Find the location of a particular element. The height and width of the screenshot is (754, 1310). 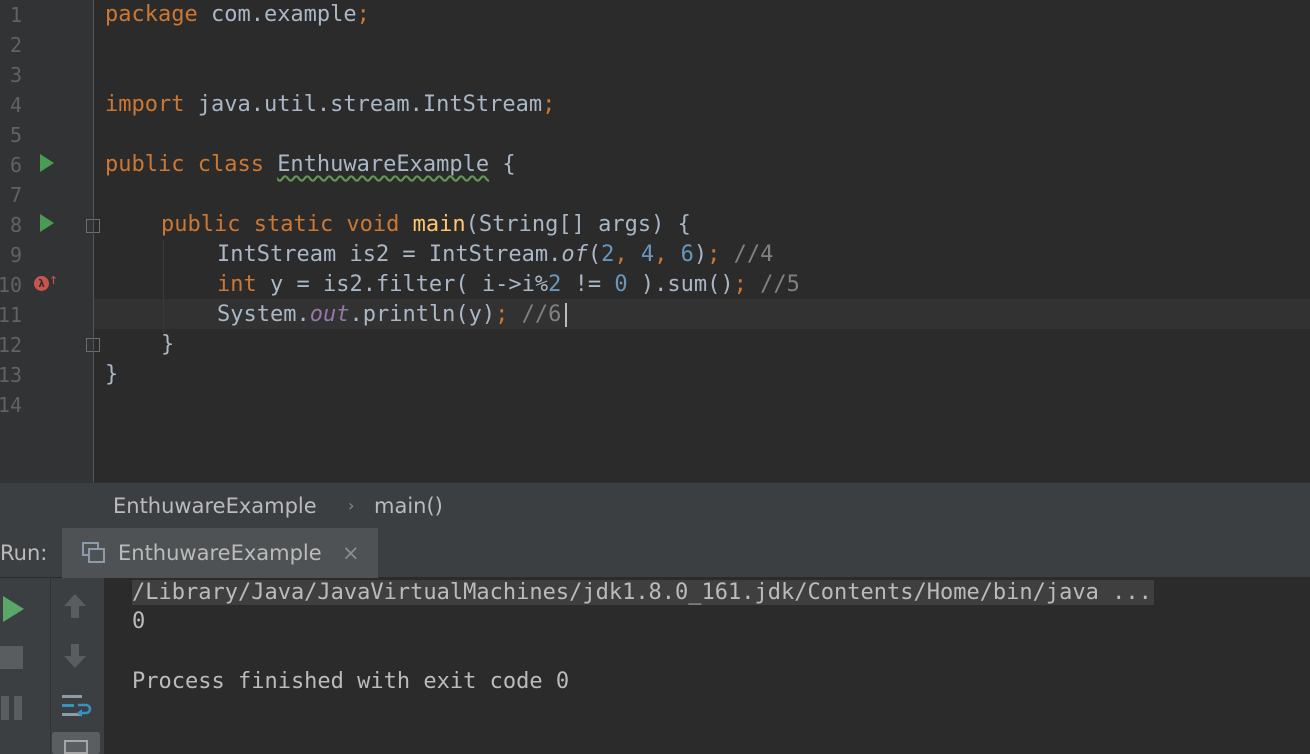

up-arrow-marker-icon: ↑ is located at coordinates (54, 279).